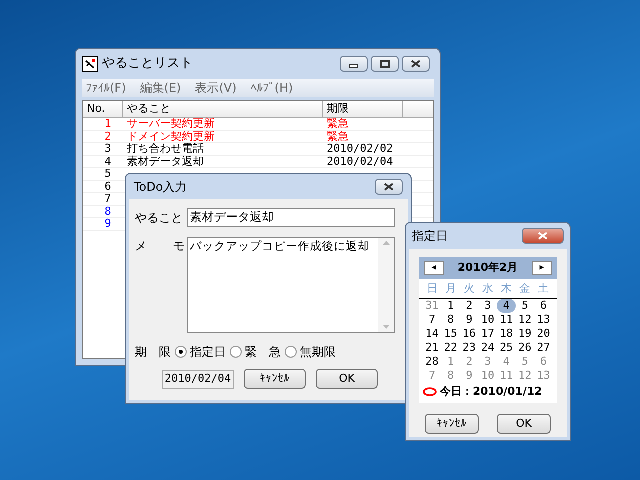  Describe the element at coordinates (507, 289) in the screenshot. I see `weekday-label: 木` at that location.